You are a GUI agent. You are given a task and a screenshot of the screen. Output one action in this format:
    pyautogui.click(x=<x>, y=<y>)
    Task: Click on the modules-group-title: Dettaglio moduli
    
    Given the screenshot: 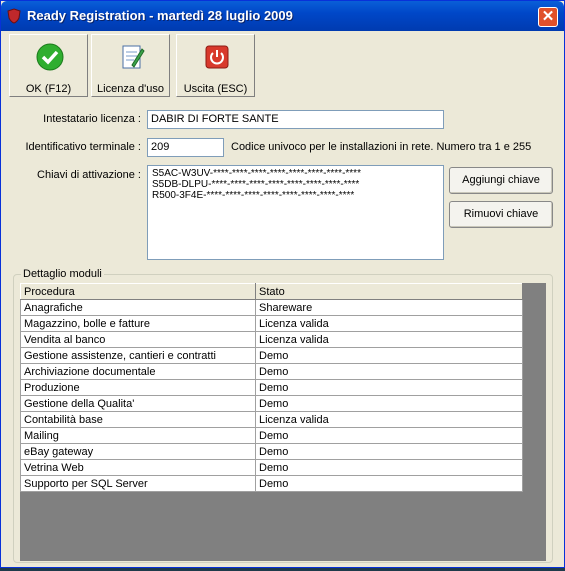 What is the action you would take?
    pyautogui.click(x=62, y=274)
    